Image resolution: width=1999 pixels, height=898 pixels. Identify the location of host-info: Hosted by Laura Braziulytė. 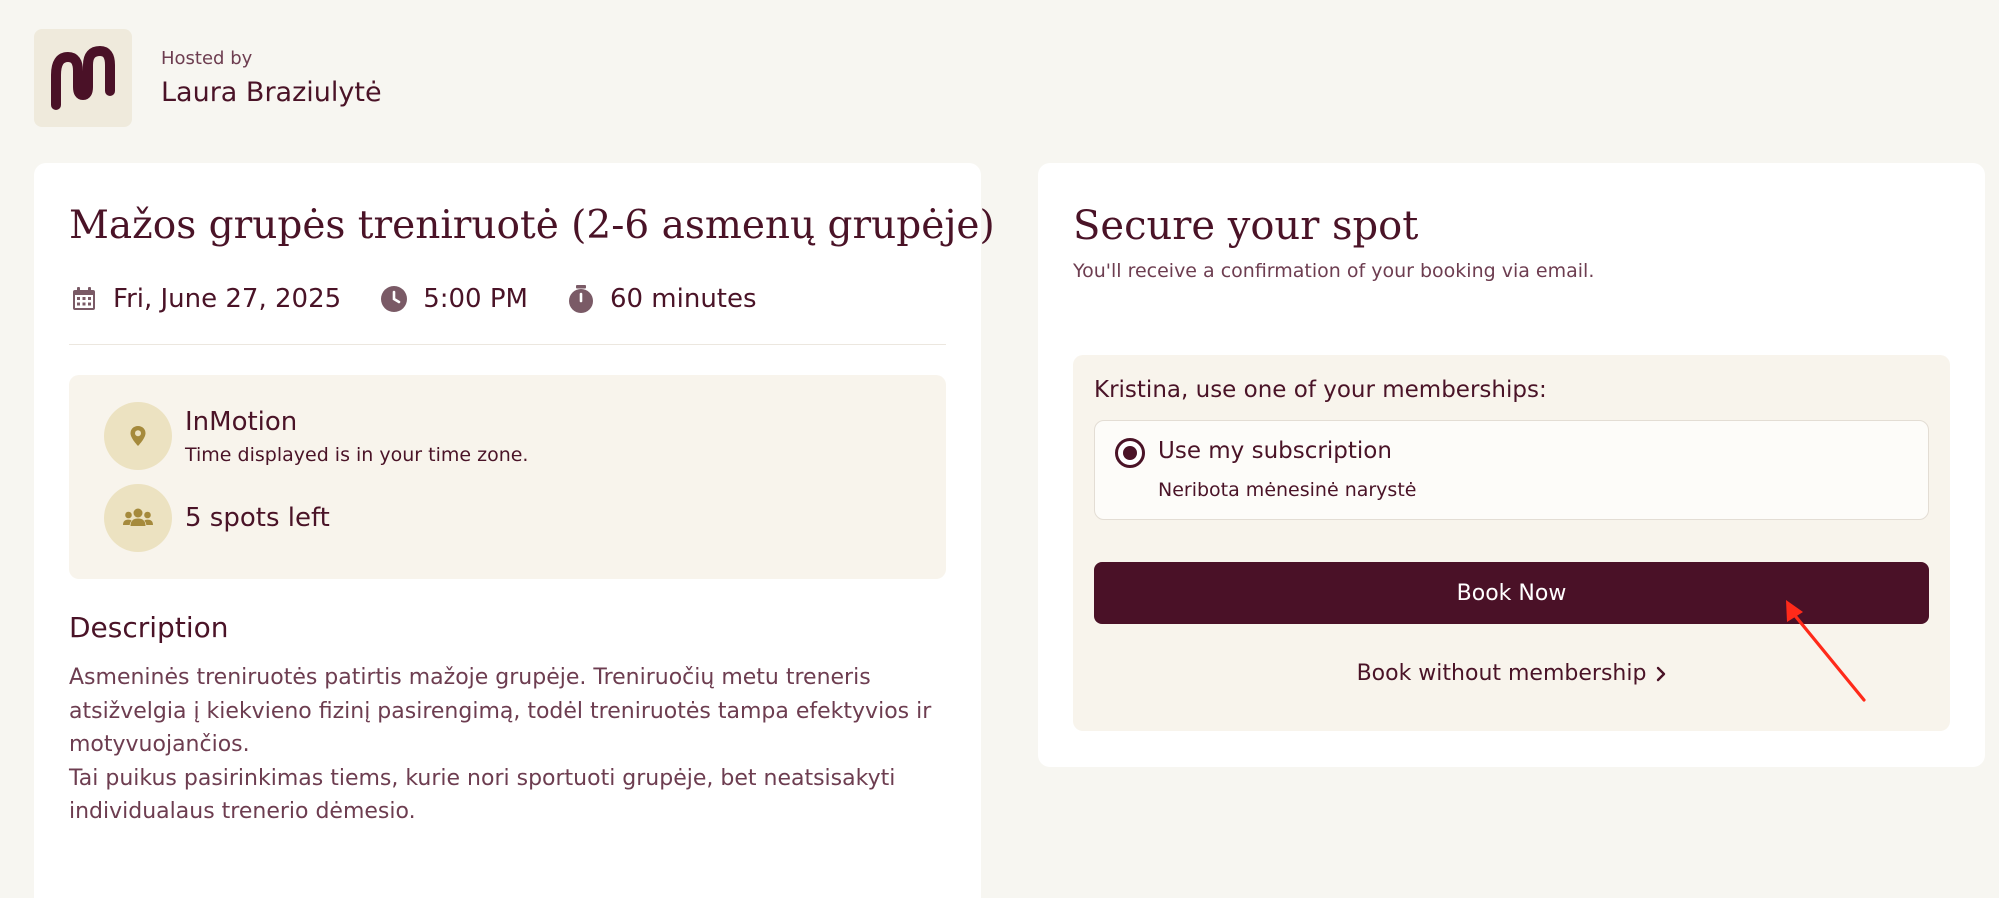
(271, 78).